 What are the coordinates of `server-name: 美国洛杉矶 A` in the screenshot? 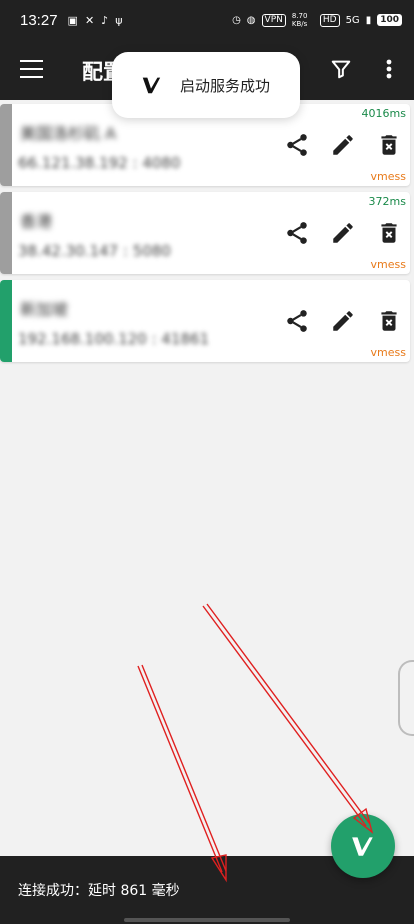 It's located at (68, 133).